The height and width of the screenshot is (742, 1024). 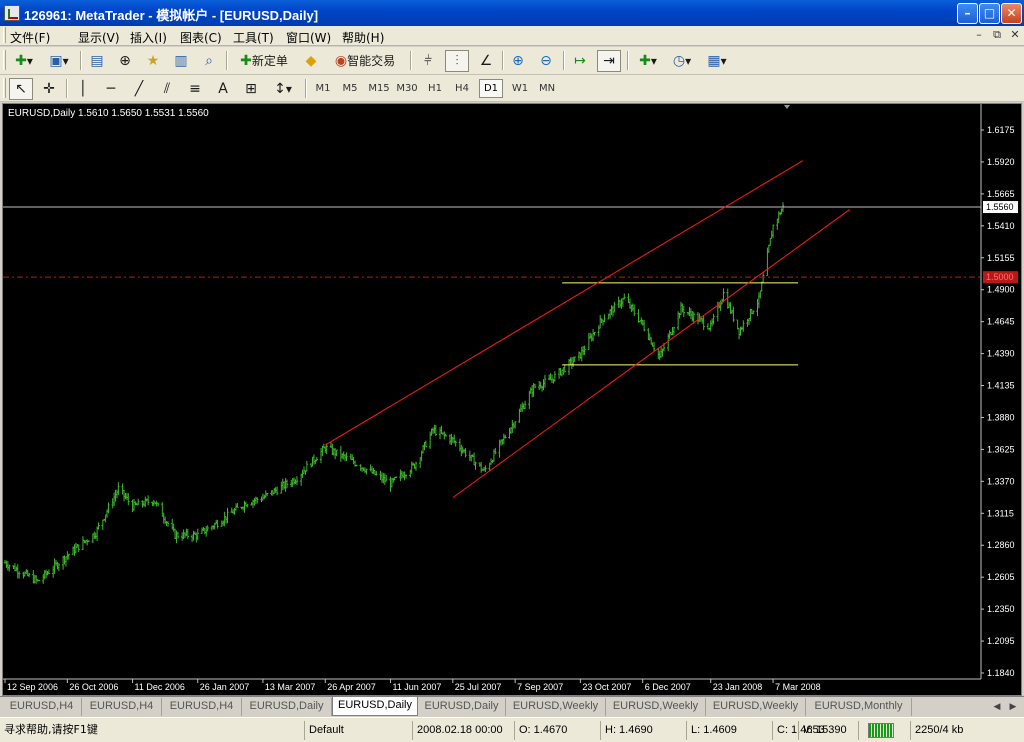 I want to click on timeframe-w1: W1, so click(x=520, y=88).